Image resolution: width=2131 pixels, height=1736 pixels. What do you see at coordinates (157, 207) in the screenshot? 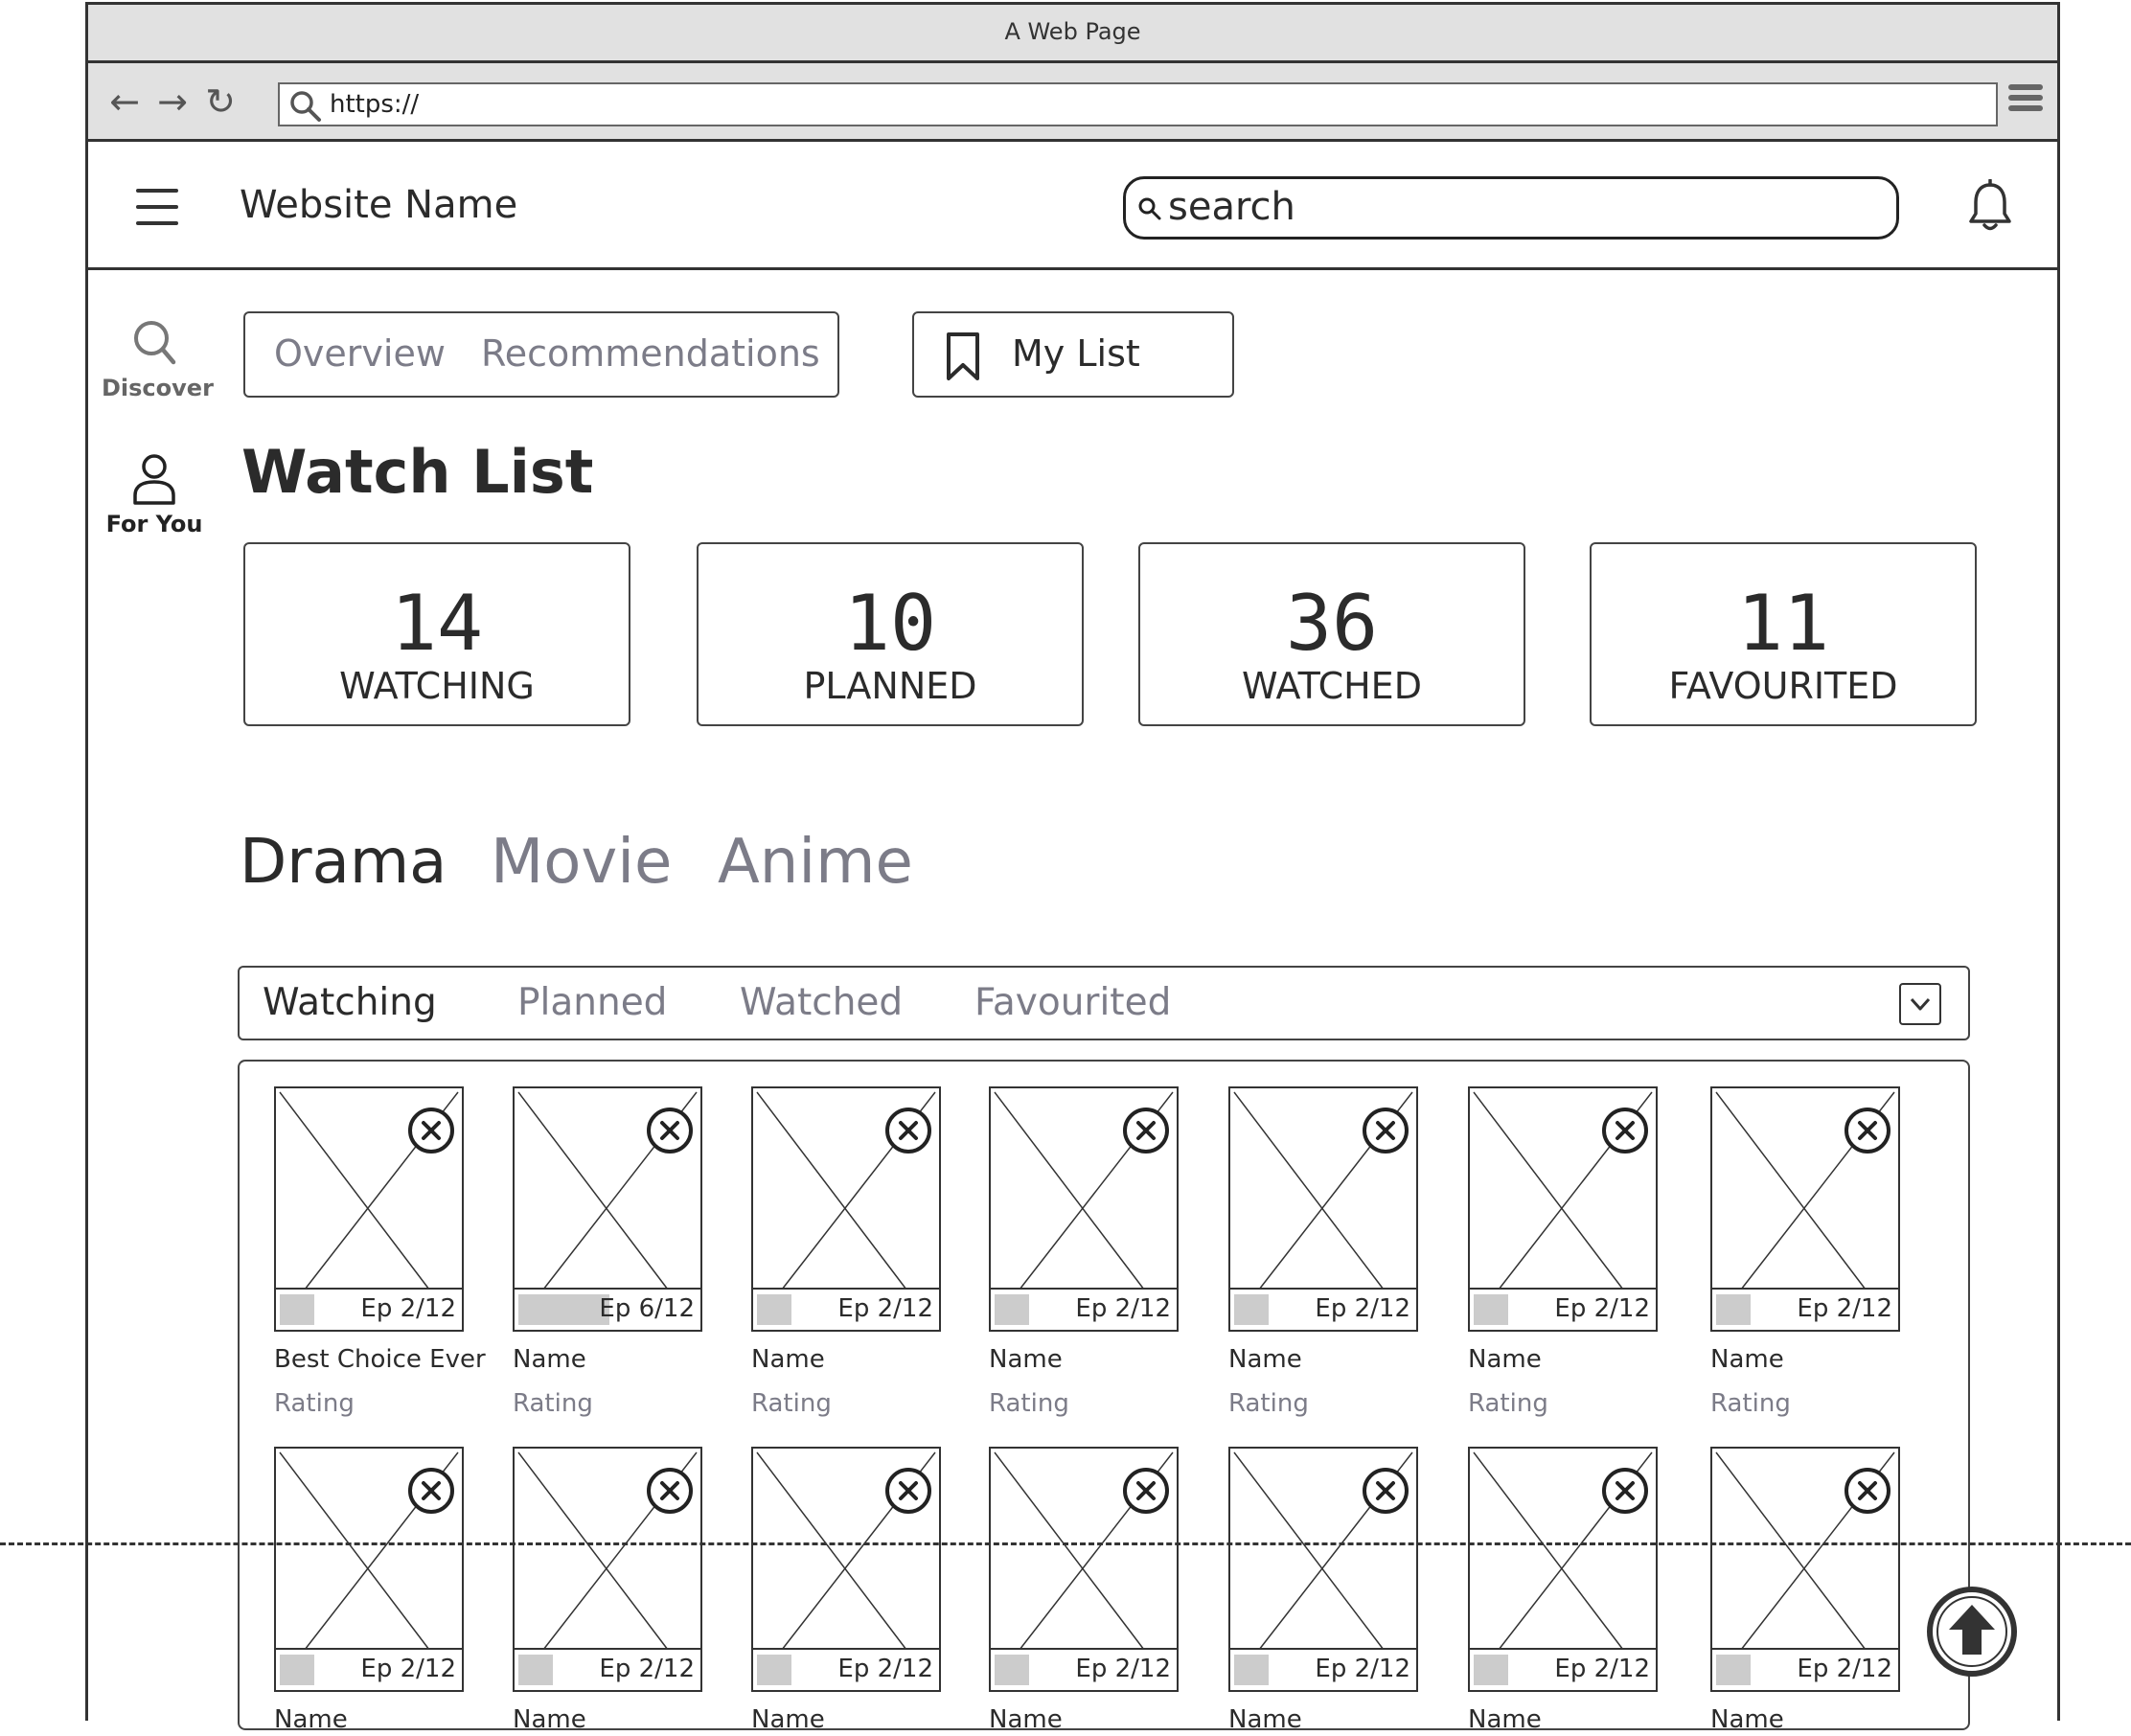
I see `hamburger-menu-icon` at bounding box center [157, 207].